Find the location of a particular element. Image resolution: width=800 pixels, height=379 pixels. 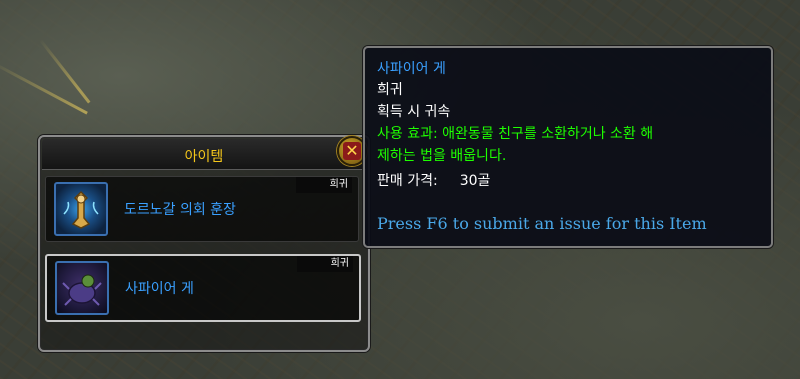

loot-item-sapphire-crab: 희귀 사파이어 게 is located at coordinates (203, 288).